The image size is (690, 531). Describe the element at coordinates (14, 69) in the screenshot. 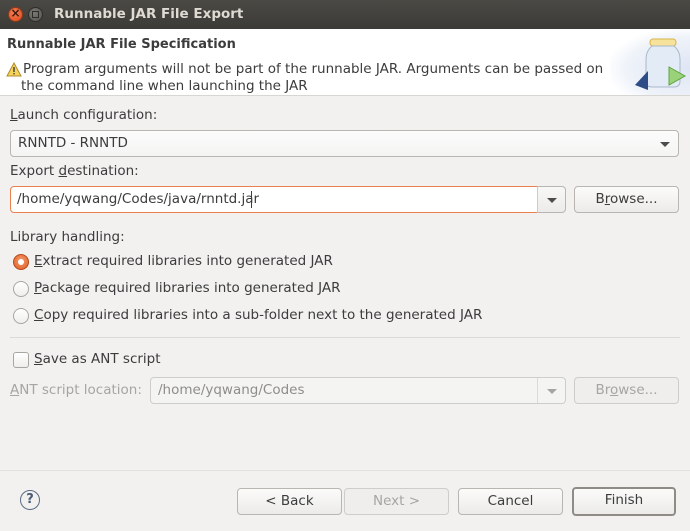

I see `warning-icon` at that location.